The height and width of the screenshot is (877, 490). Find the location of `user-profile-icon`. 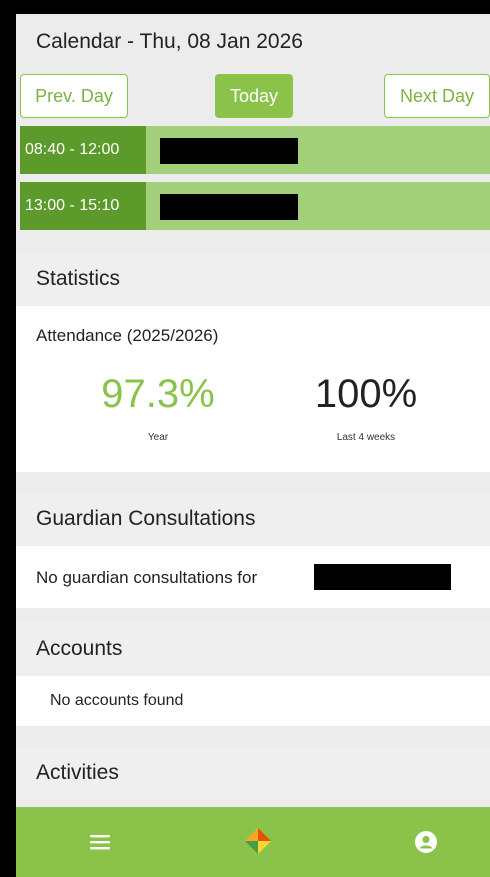

user-profile-icon is located at coordinates (426, 842).